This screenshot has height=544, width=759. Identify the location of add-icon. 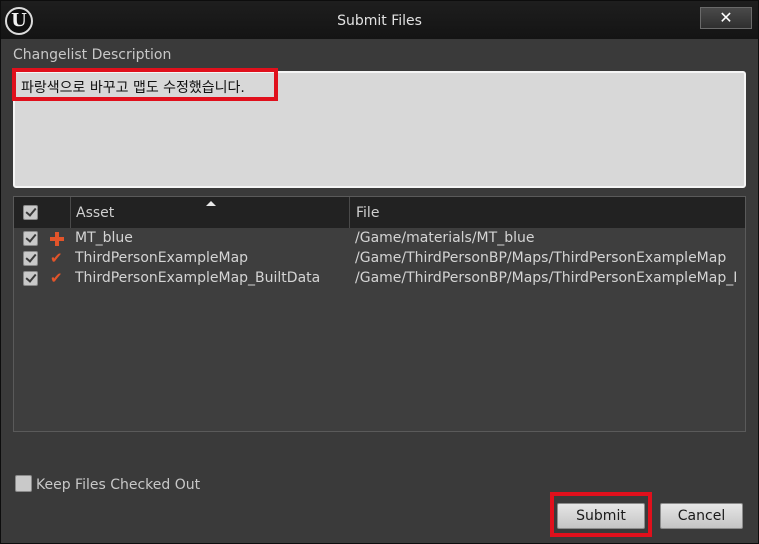
(57, 239).